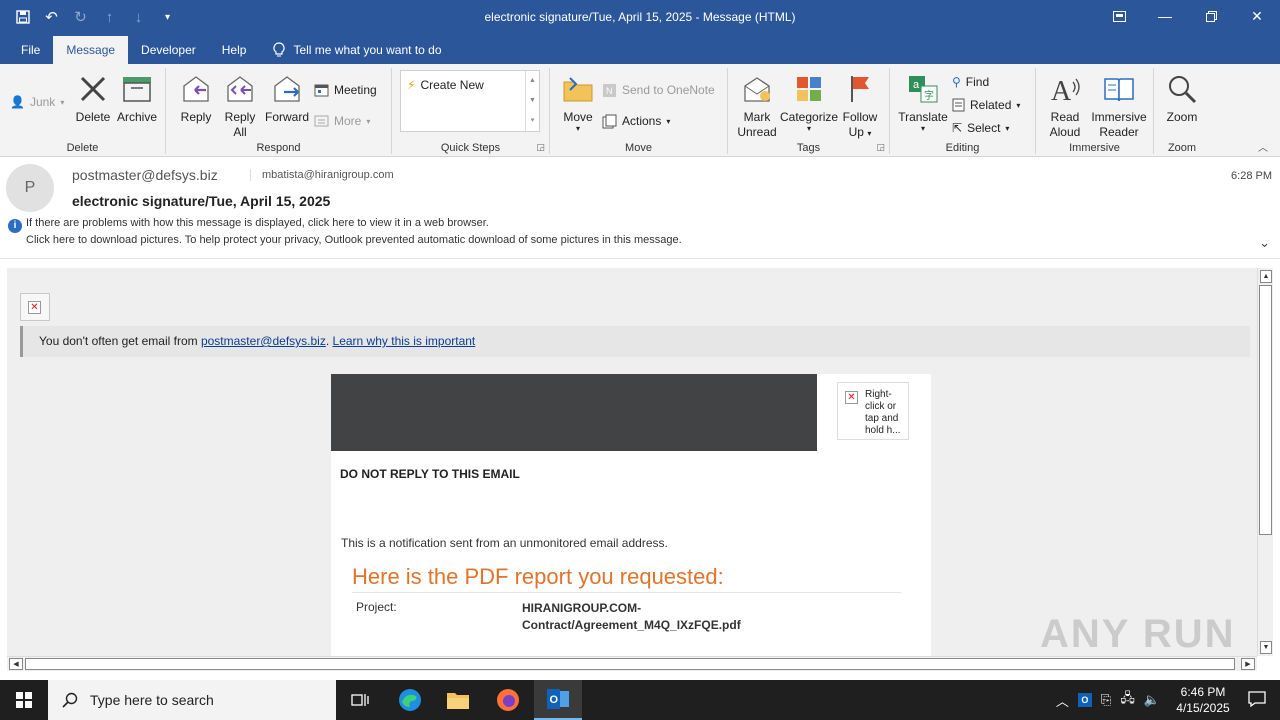 Image resolution: width=1280 pixels, height=720 pixels. I want to click on flag-icon, so click(860, 89).